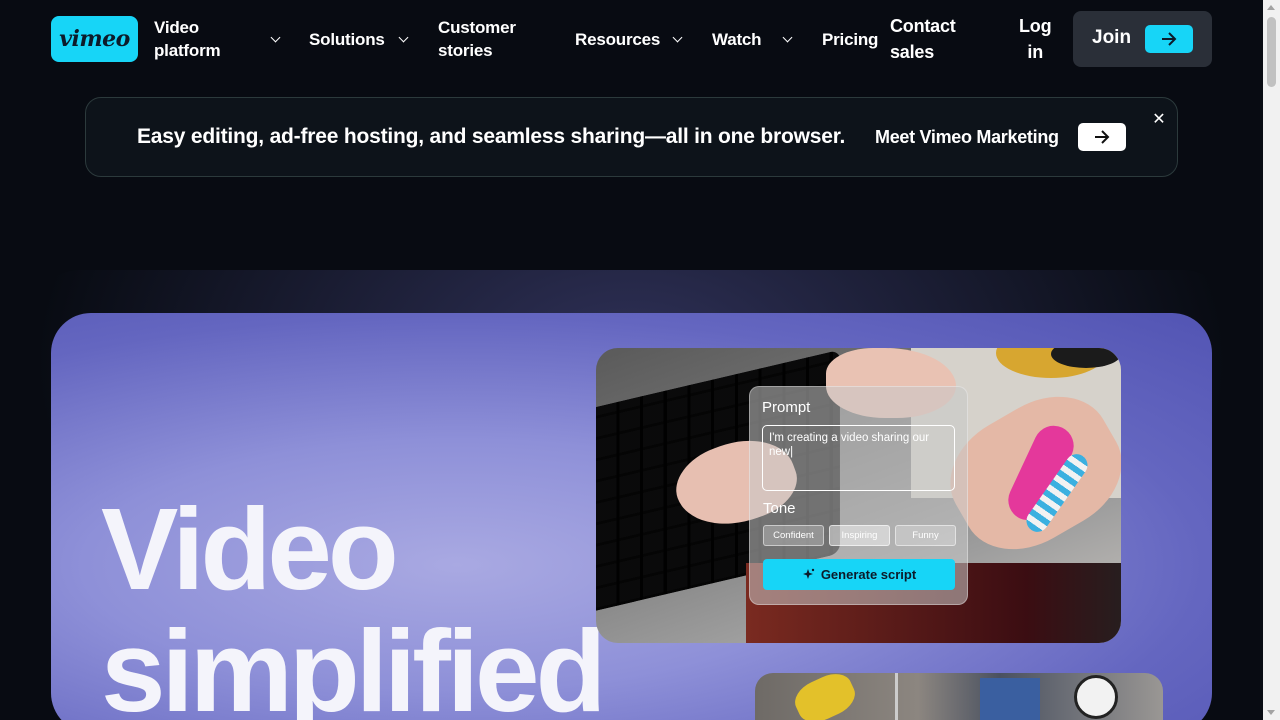 Image resolution: width=1280 pixels, height=720 pixels. What do you see at coordinates (786, 407) in the screenshot?
I see `prompt-title: Prompt` at bounding box center [786, 407].